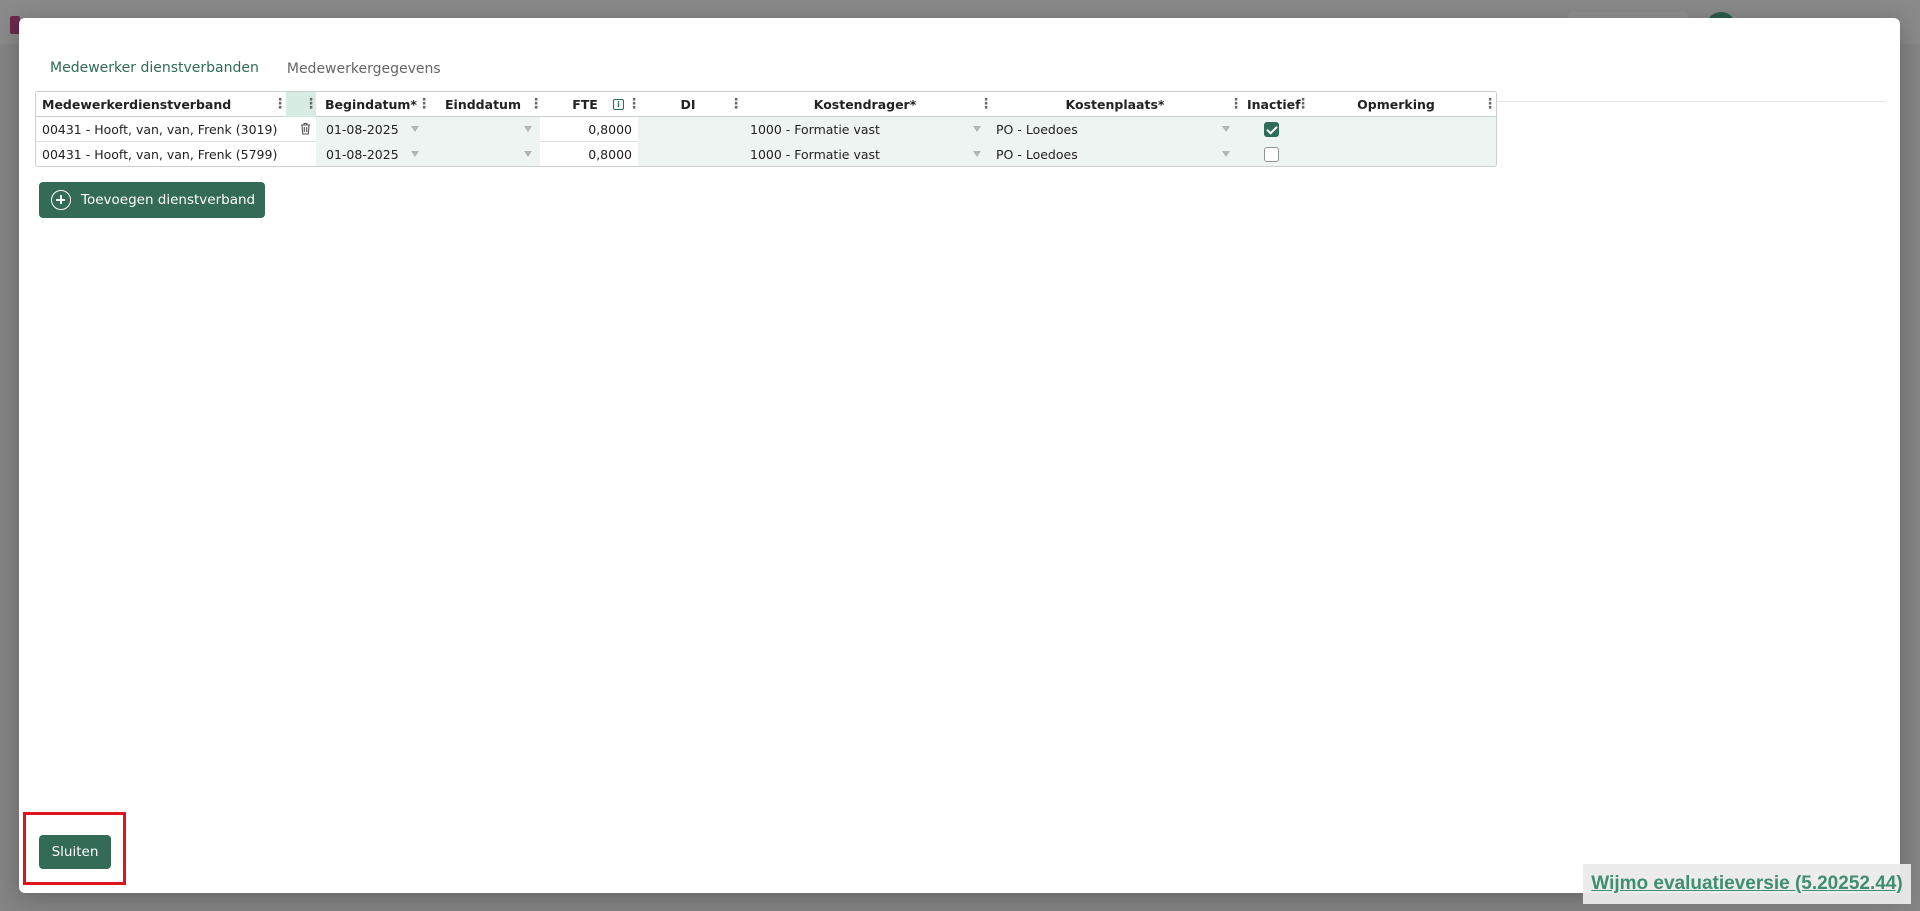 This screenshot has height=911, width=1920. I want to click on column-header-begindatum: Begindatum*, so click(371, 104).